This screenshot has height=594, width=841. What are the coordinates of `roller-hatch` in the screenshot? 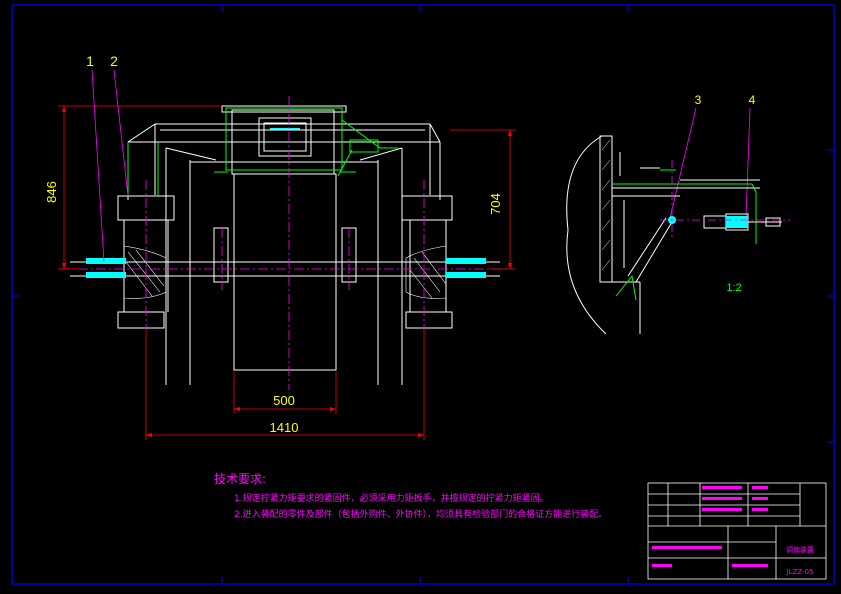 It's located at (285, 272).